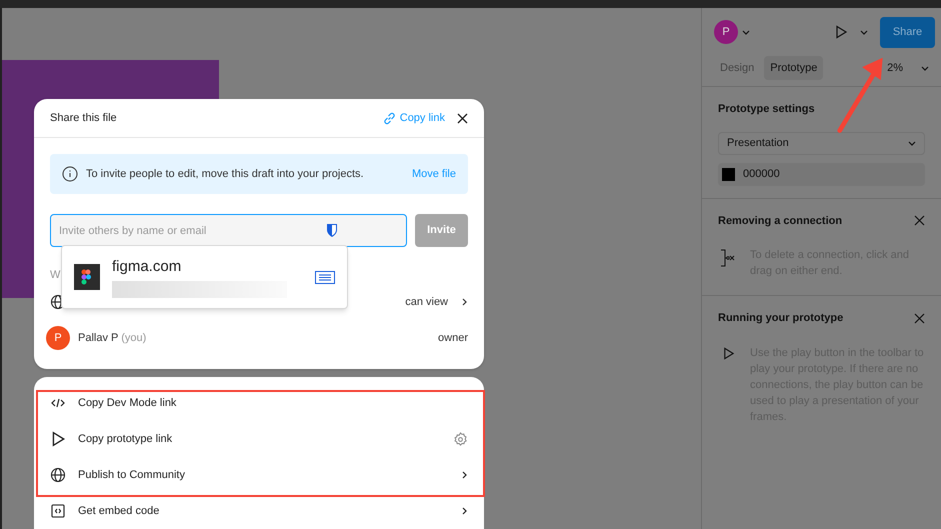 This screenshot has width=941, height=529. What do you see at coordinates (728, 174) in the screenshot?
I see `color-swatch` at bounding box center [728, 174].